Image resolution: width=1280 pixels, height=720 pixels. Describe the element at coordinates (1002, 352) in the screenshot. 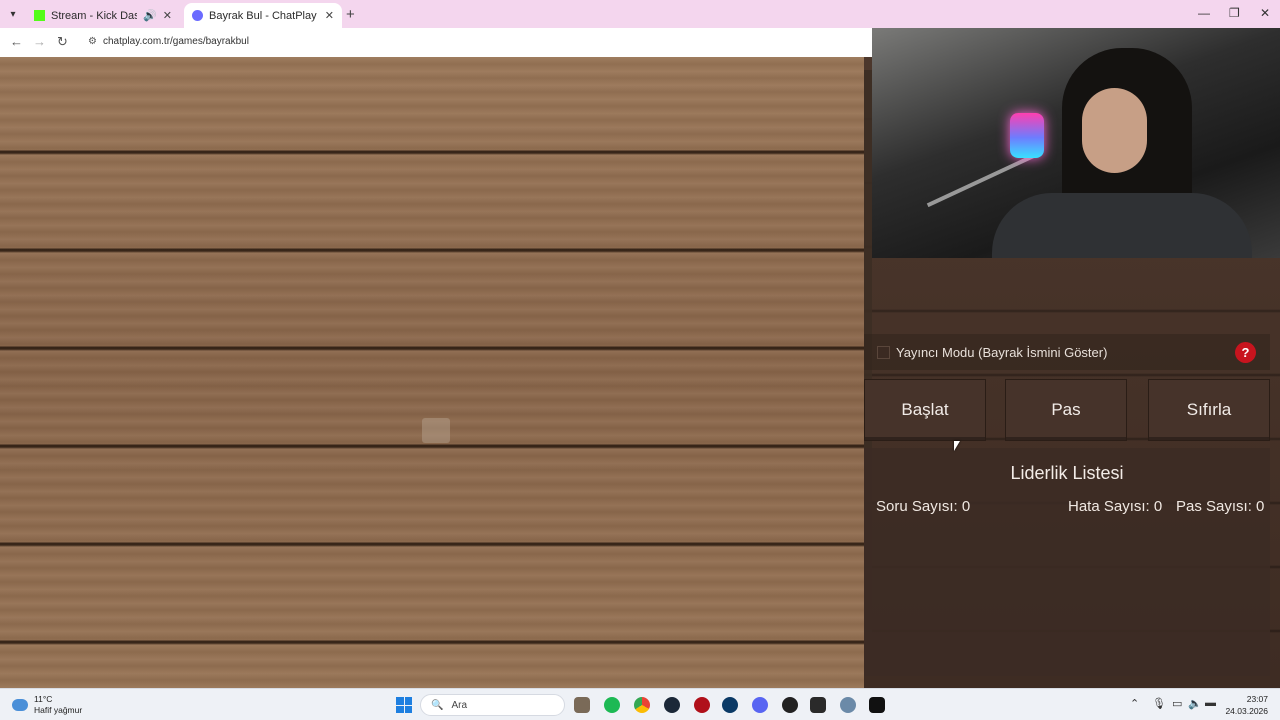

I see `streamer-mode-label: Yayıncı Modu (Bayrak İsmini Göster)` at that location.